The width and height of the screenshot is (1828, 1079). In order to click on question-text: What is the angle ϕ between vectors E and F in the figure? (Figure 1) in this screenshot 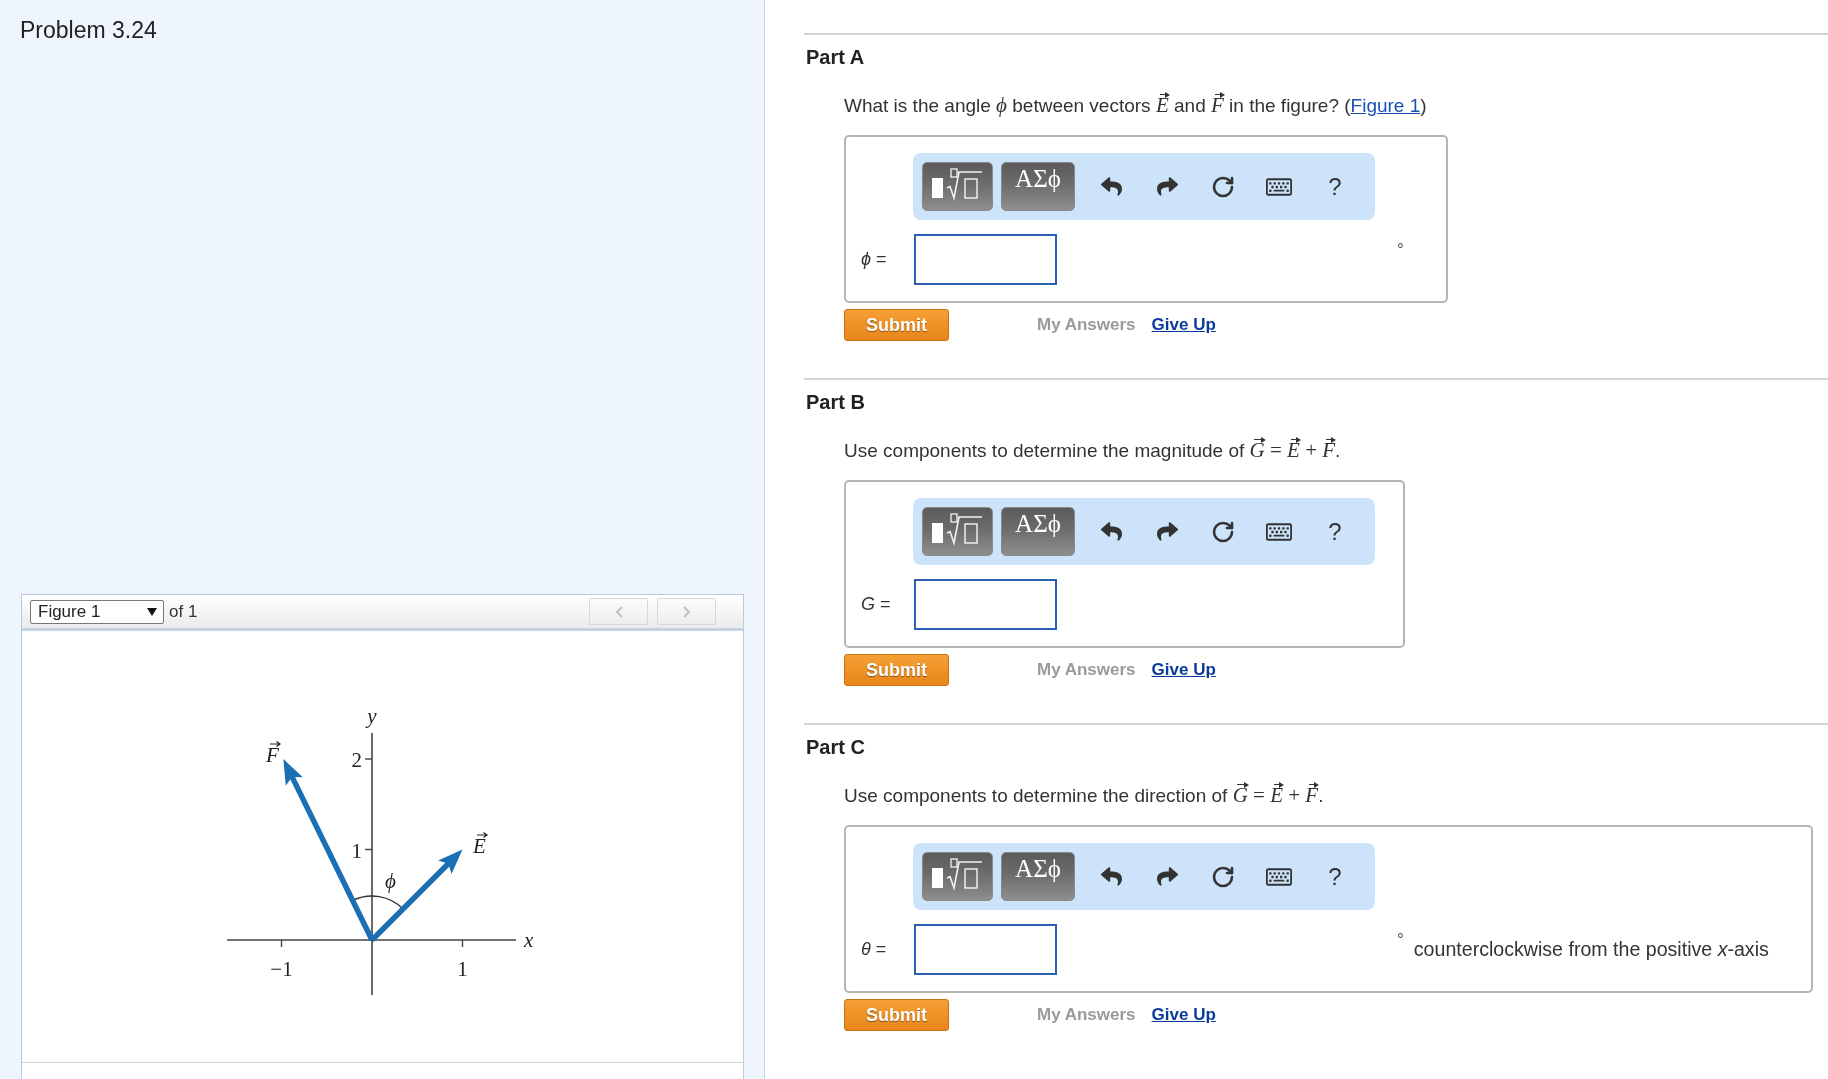, I will do `click(1135, 105)`.